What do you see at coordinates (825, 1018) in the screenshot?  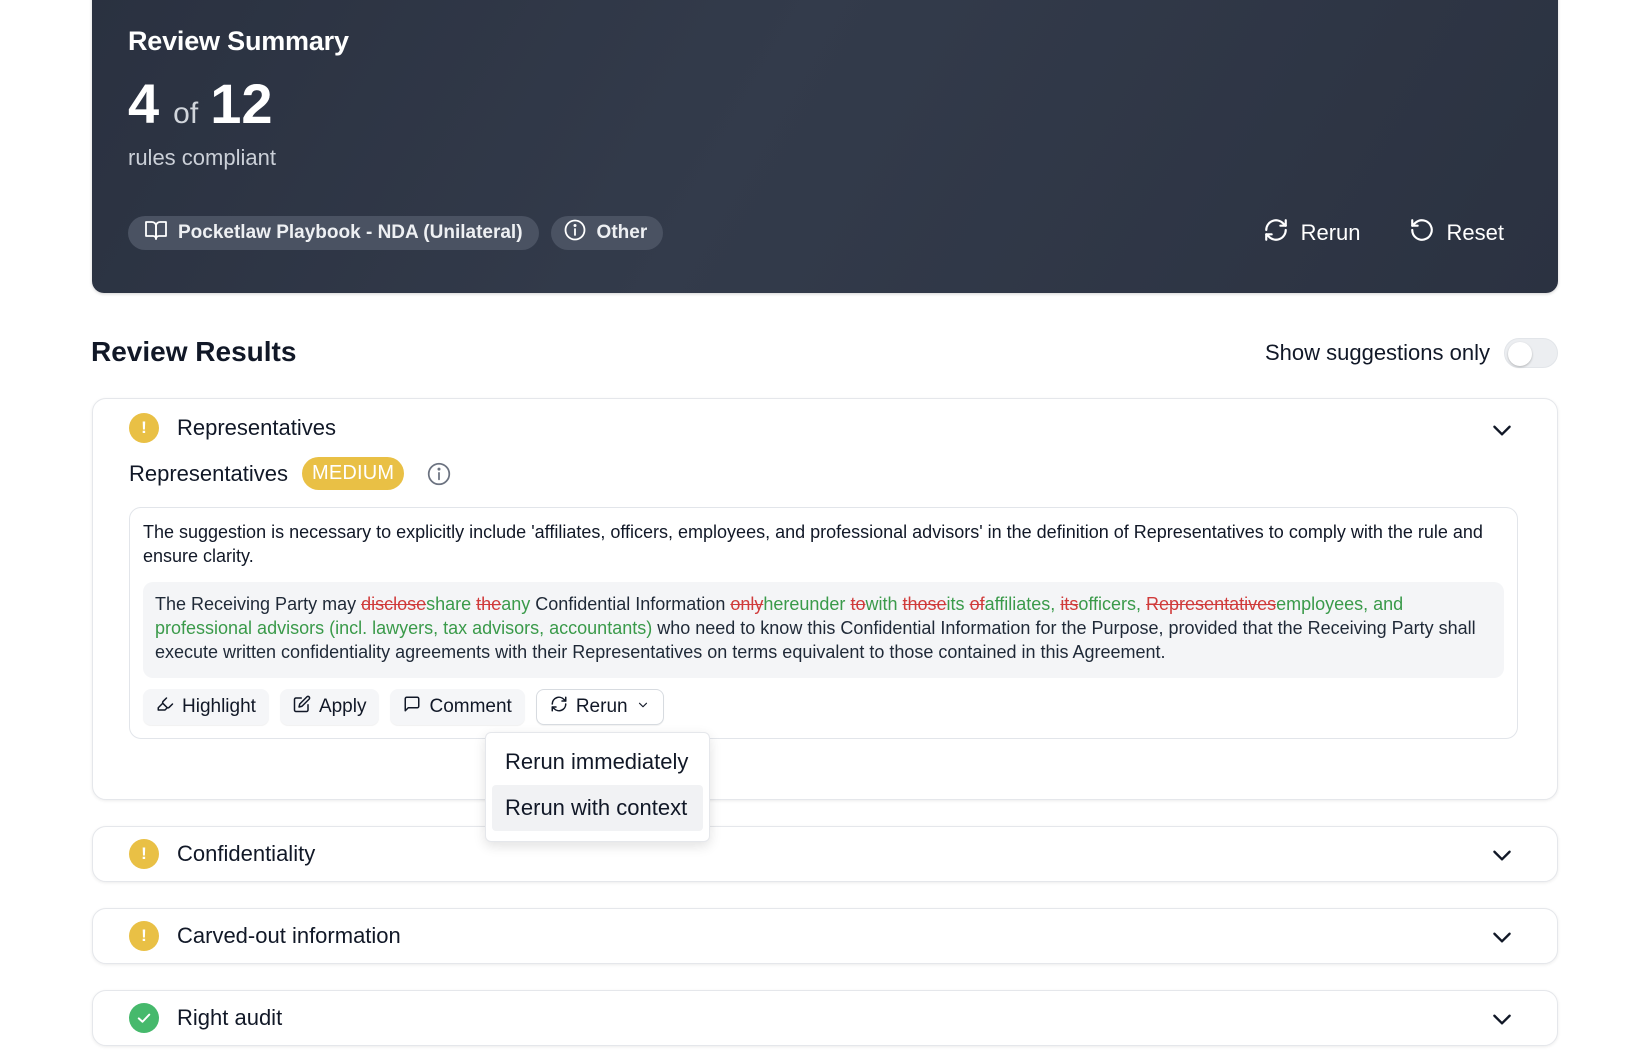 I see `rule-card-right-audit: Right audit` at bounding box center [825, 1018].